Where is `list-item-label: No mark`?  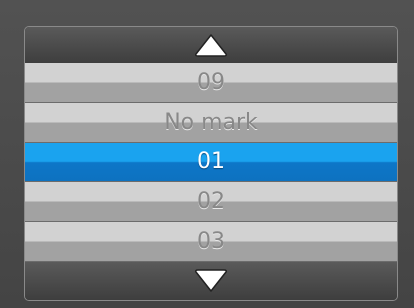 list-item-label: No mark is located at coordinates (211, 122).